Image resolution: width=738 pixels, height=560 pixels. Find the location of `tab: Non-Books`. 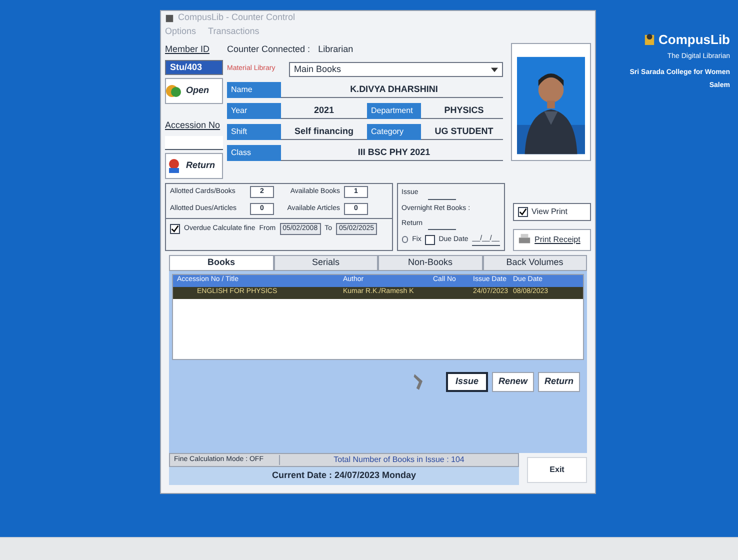

tab: Non-Books is located at coordinates (430, 262).